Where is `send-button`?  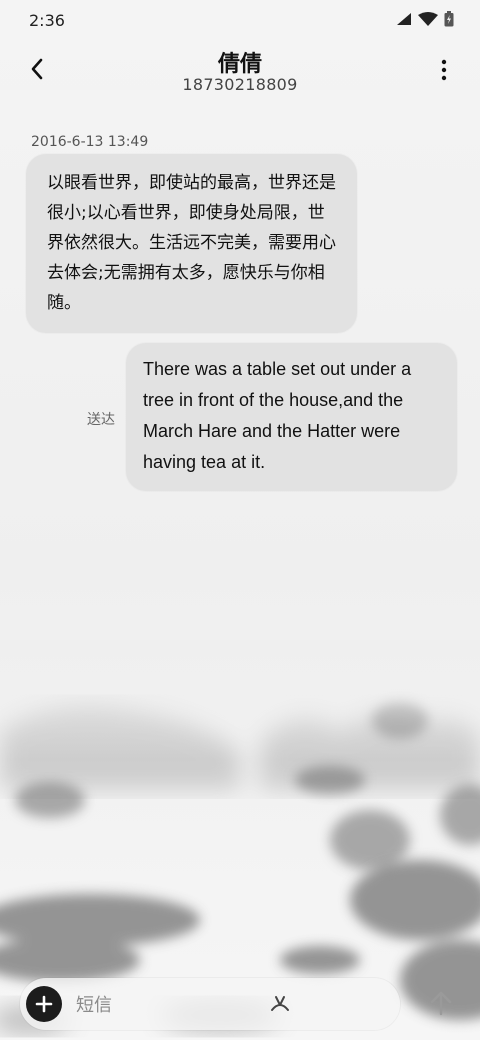 send-button is located at coordinates (441, 1003).